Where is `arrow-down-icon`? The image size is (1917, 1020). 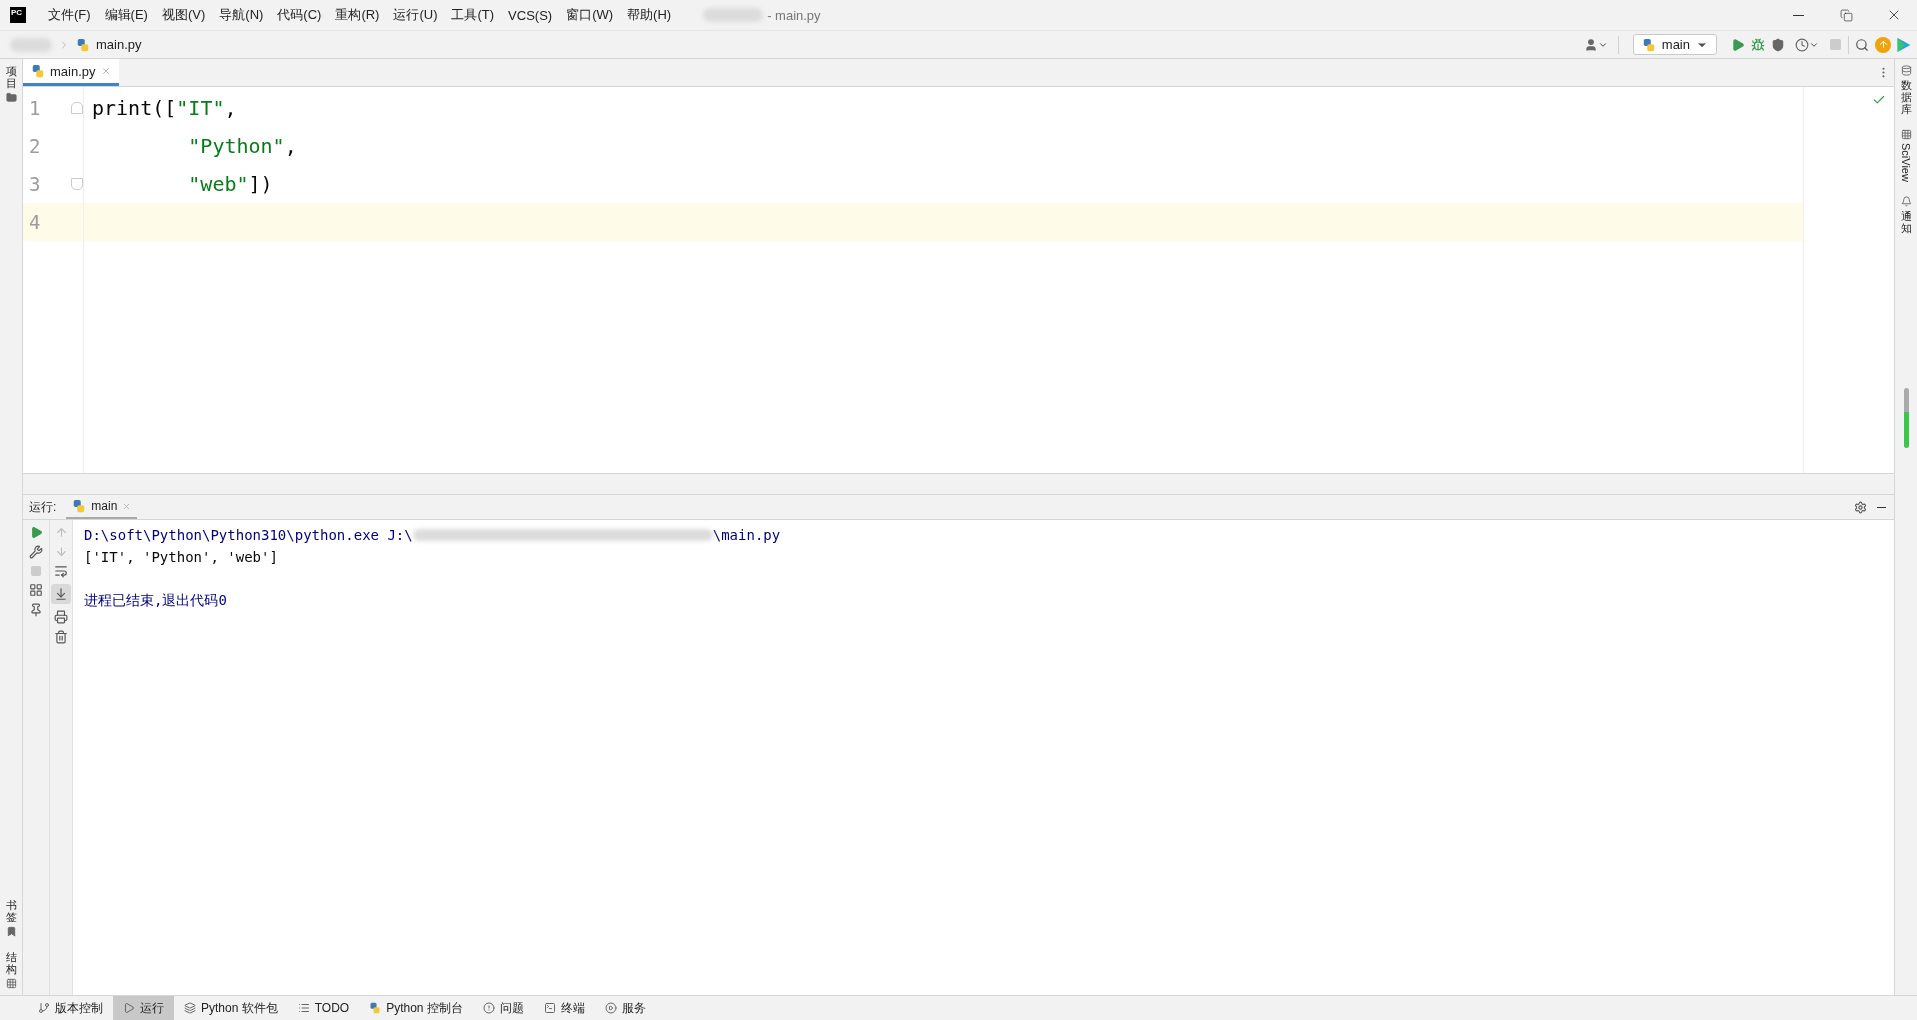 arrow-down-icon is located at coordinates (61, 551).